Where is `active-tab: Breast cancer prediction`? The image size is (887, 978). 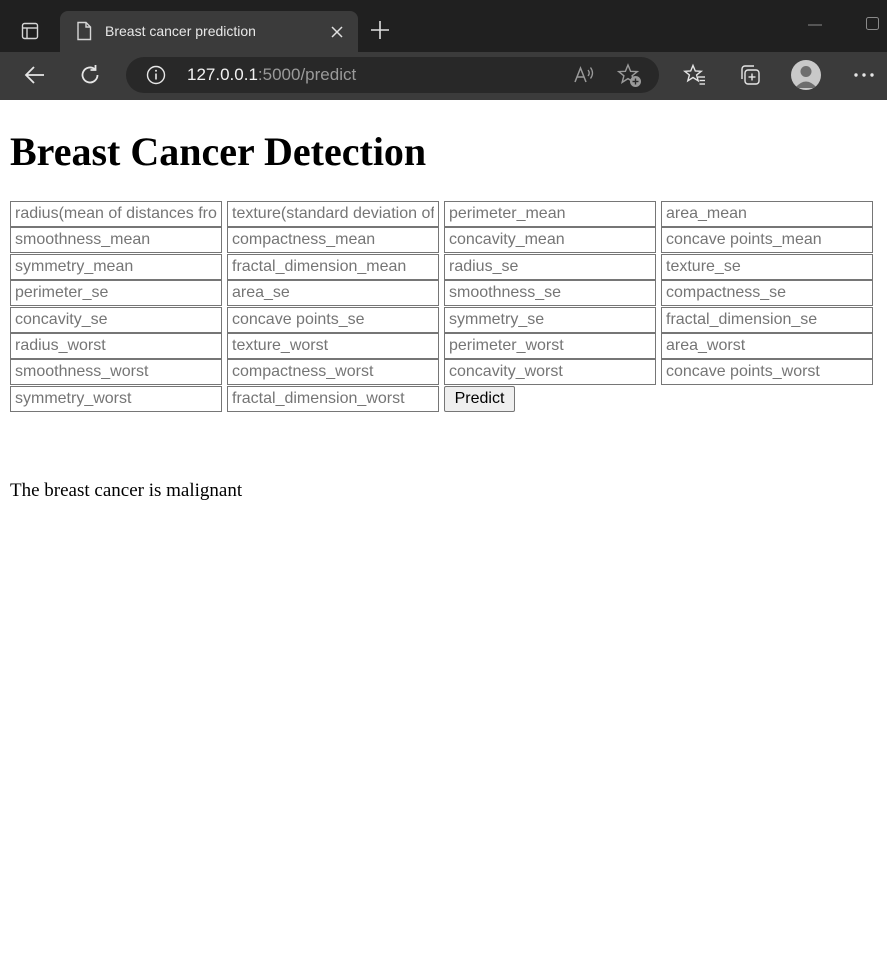
active-tab: Breast cancer prediction is located at coordinates (209, 31).